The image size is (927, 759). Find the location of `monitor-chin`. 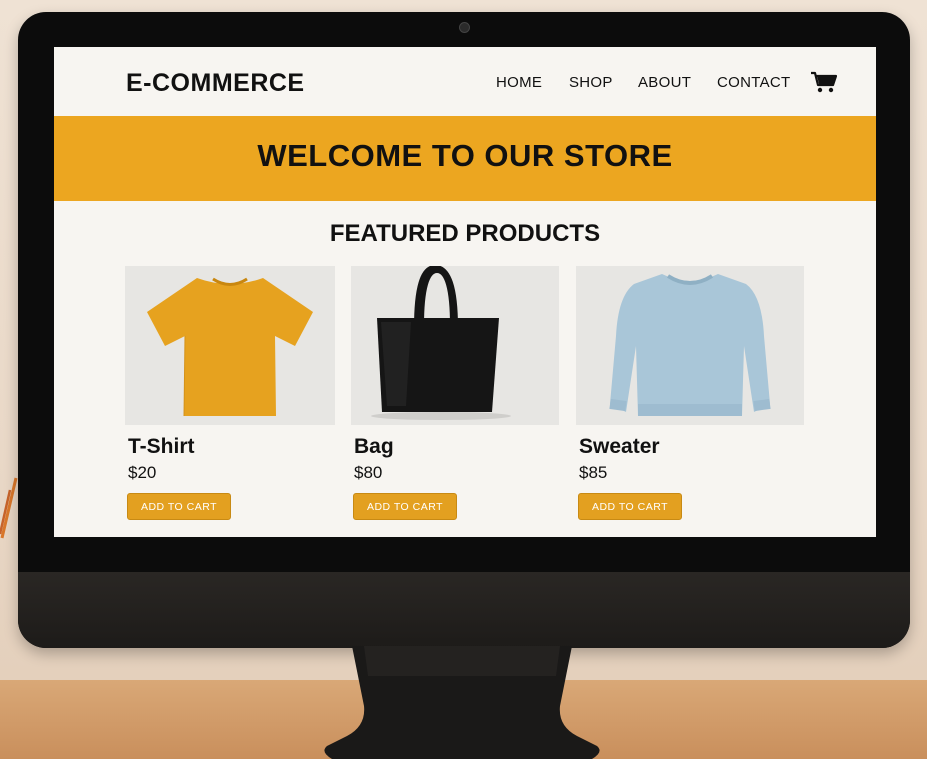

monitor-chin is located at coordinates (464, 610).